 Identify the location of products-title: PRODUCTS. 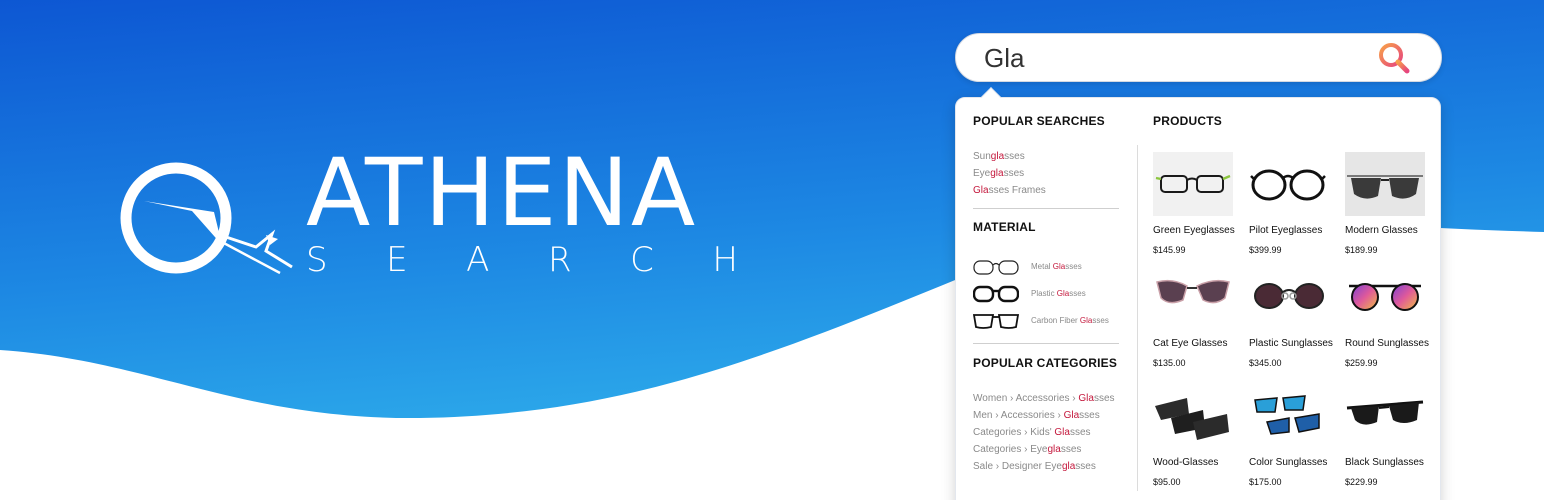
(1187, 121).